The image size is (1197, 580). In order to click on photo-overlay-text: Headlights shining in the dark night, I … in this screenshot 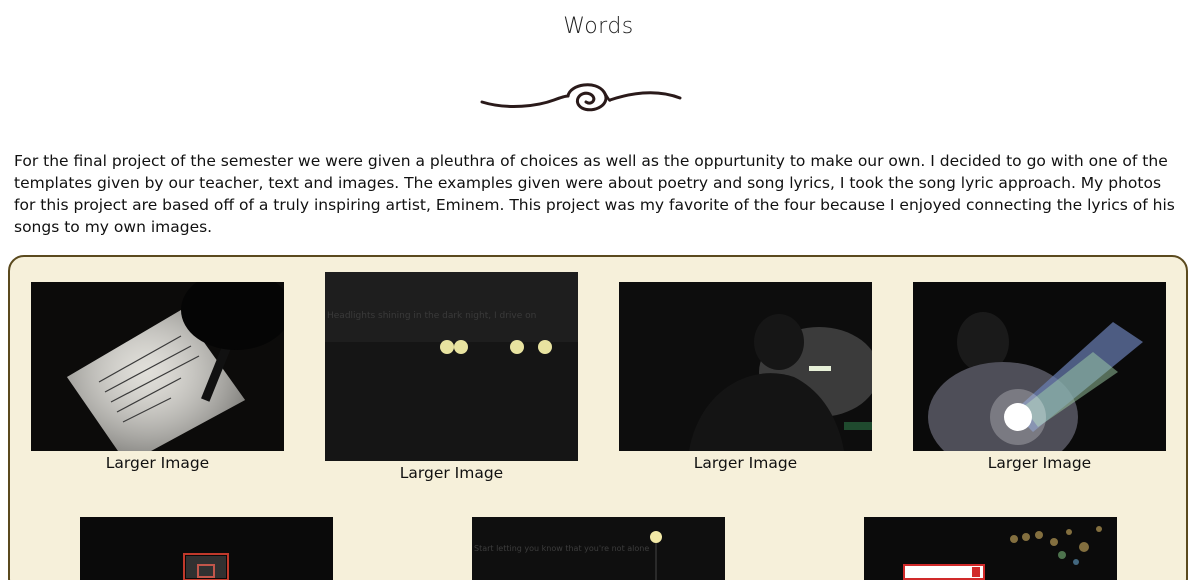, I will do `click(431, 316)`.